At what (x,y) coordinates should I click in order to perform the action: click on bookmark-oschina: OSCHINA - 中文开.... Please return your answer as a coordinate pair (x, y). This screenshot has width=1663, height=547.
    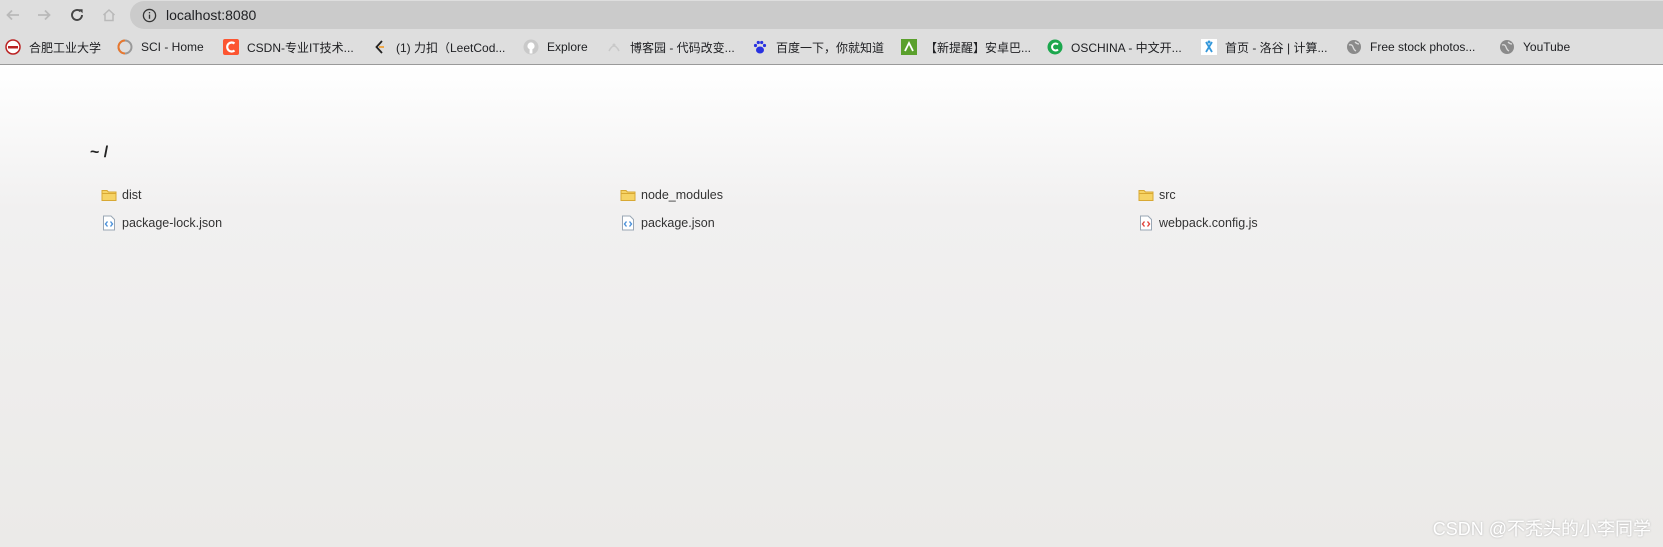
    Looking at the image, I should click on (1114, 47).